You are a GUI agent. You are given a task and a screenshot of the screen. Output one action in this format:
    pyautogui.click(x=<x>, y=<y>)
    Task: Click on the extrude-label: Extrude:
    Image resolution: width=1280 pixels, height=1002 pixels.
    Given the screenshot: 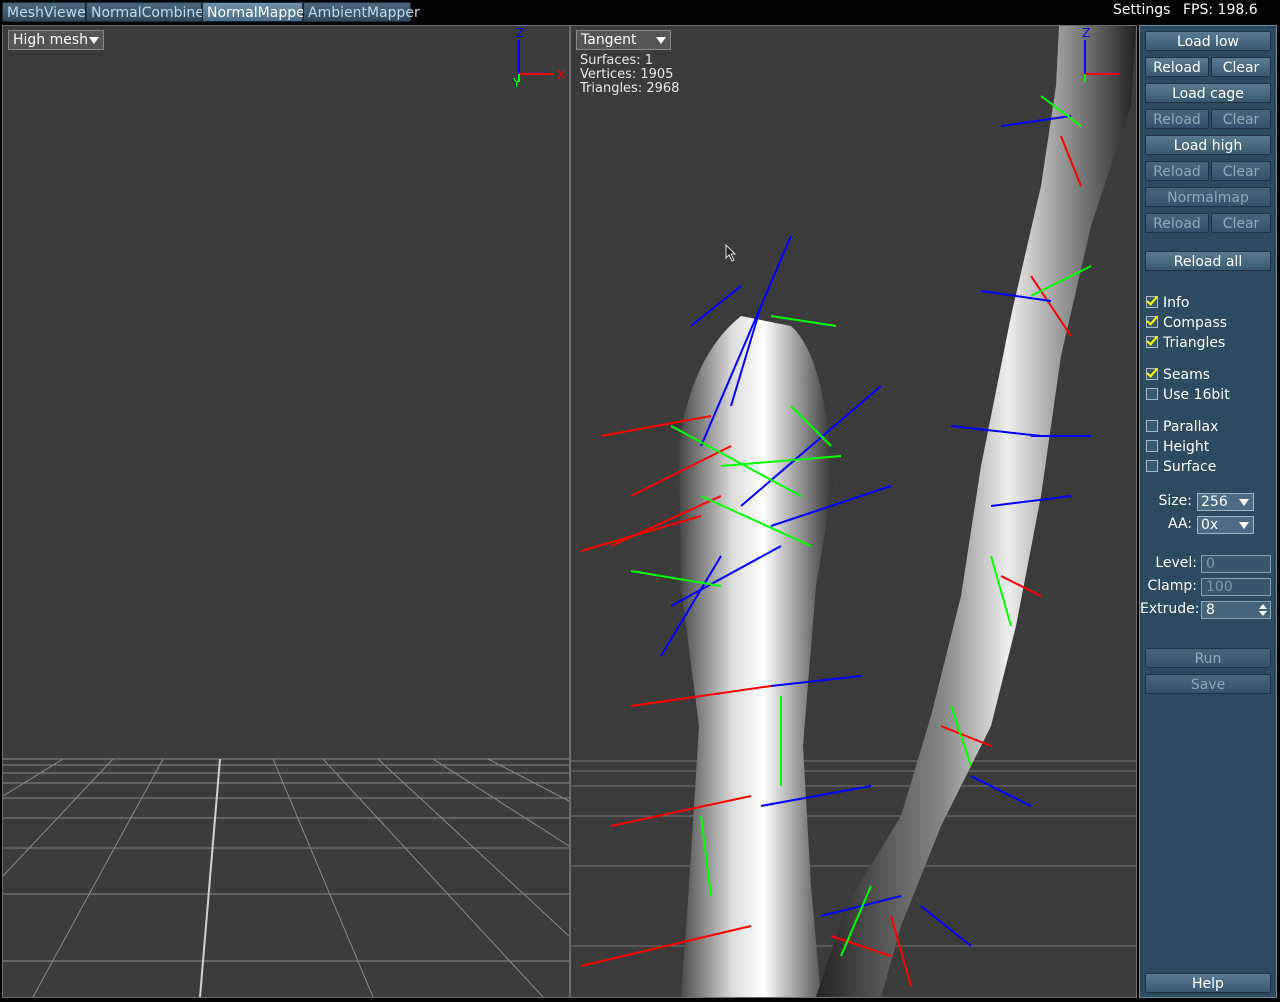 What is the action you would take?
    pyautogui.click(x=1170, y=609)
    